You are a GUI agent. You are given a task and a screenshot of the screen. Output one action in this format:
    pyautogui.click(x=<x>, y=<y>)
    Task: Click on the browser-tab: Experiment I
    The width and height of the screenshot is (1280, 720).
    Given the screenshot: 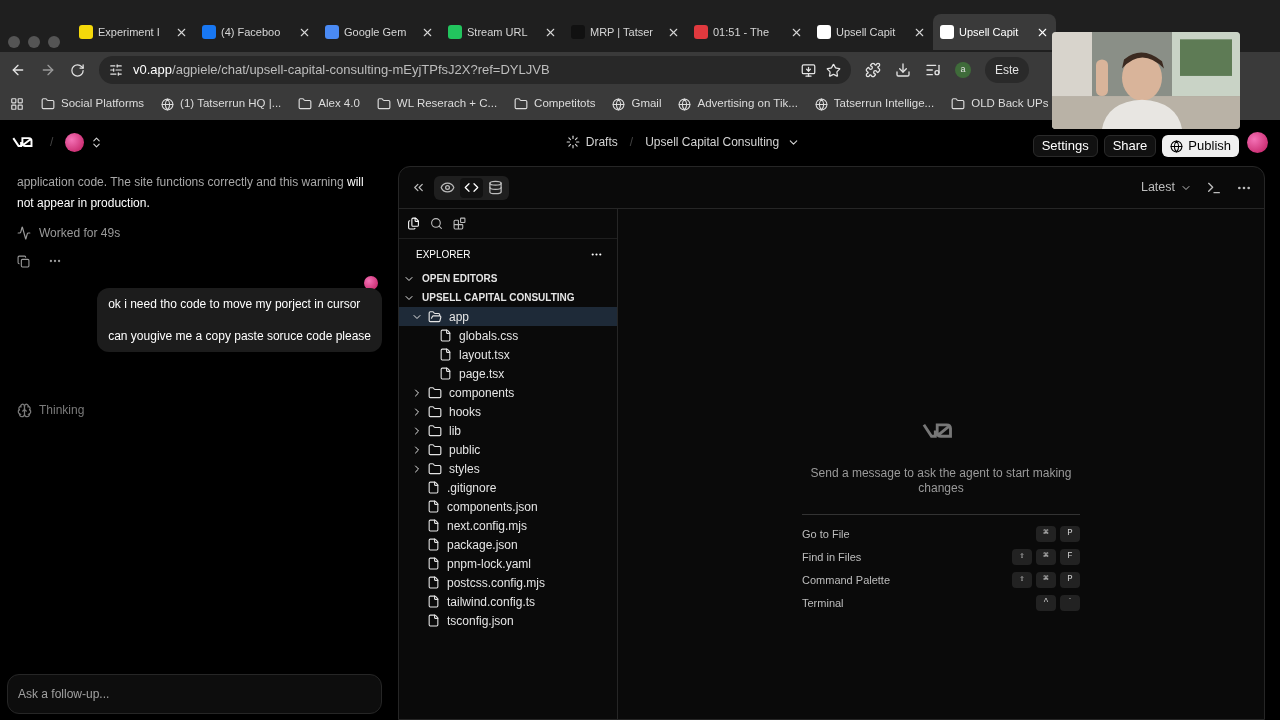 What is the action you would take?
    pyautogui.click(x=133, y=32)
    